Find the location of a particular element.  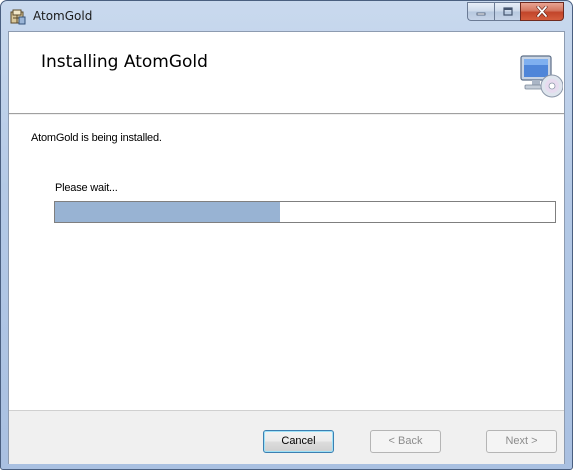

window-title: AtomGold is located at coordinates (63, 16).